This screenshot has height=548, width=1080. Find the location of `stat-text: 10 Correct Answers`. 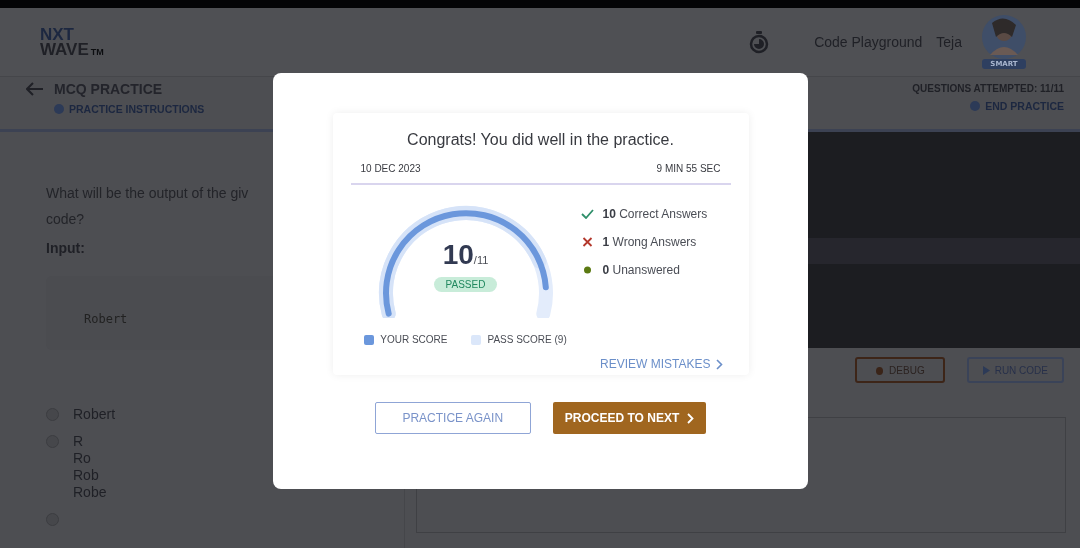

stat-text: 10 Correct Answers is located at coordinates (655, 214).